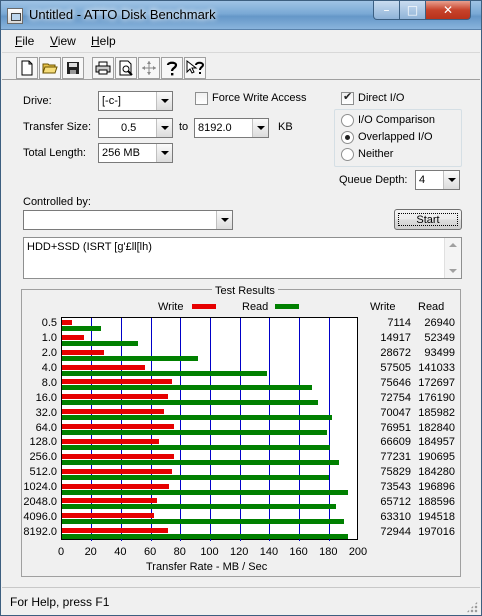 This screenshot has width=482, height=616. Describe the element at coordinates (255, 307) in the screenshot. I see `legend-read-label: Read` at that location.